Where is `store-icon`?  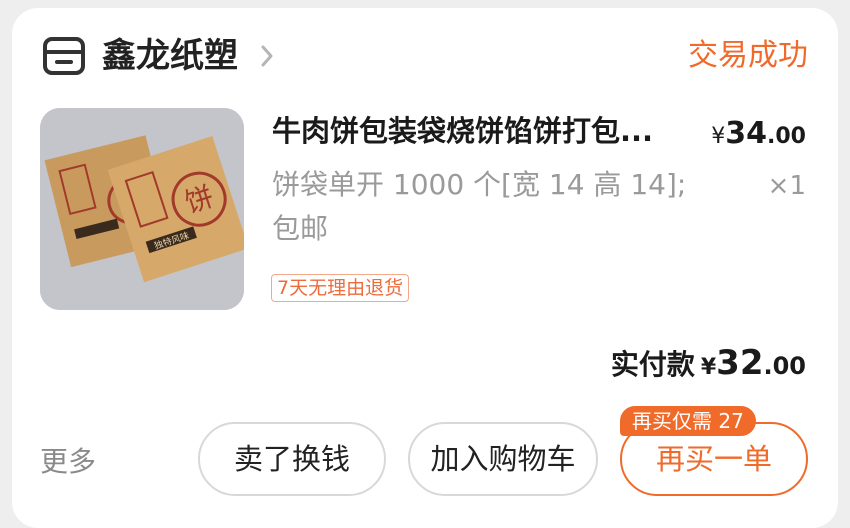 store-icon is located at coordinates (64, 56).